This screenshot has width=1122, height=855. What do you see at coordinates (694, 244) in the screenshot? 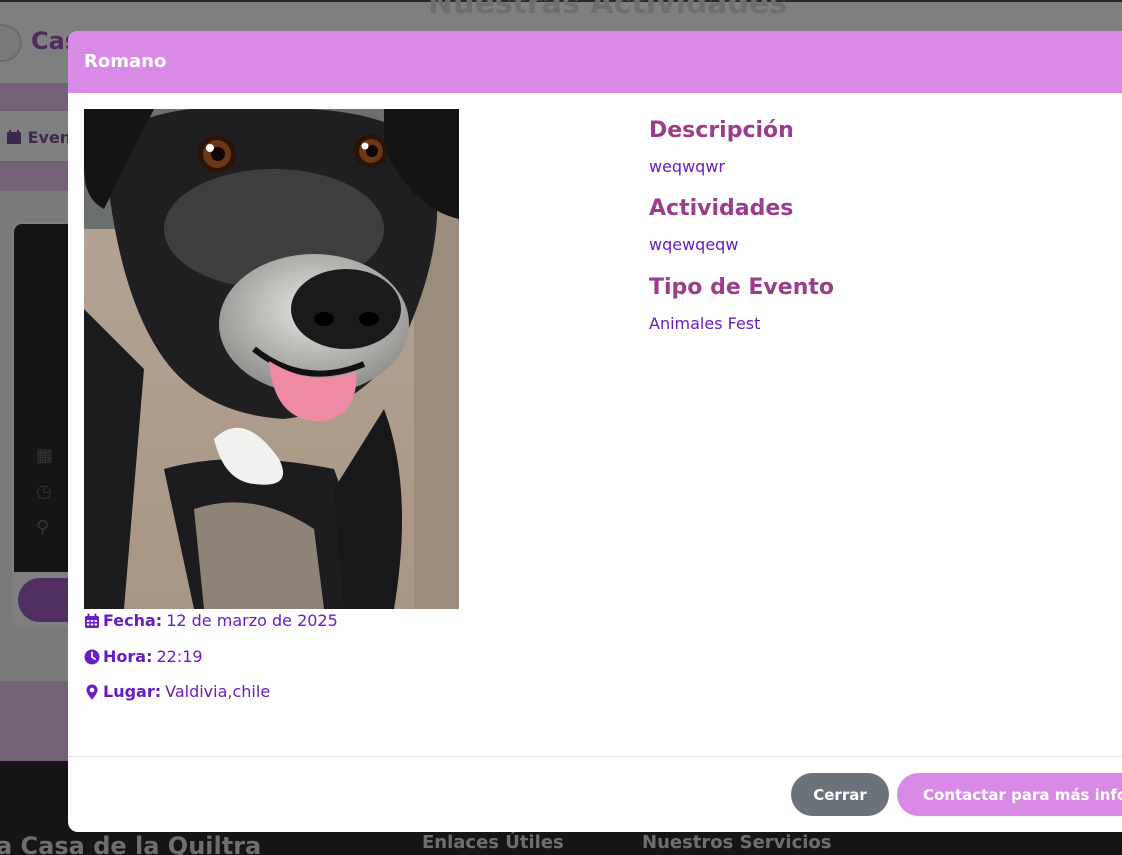
I see `activities-text: wqewqeqw` at bounding box center [694, 244].